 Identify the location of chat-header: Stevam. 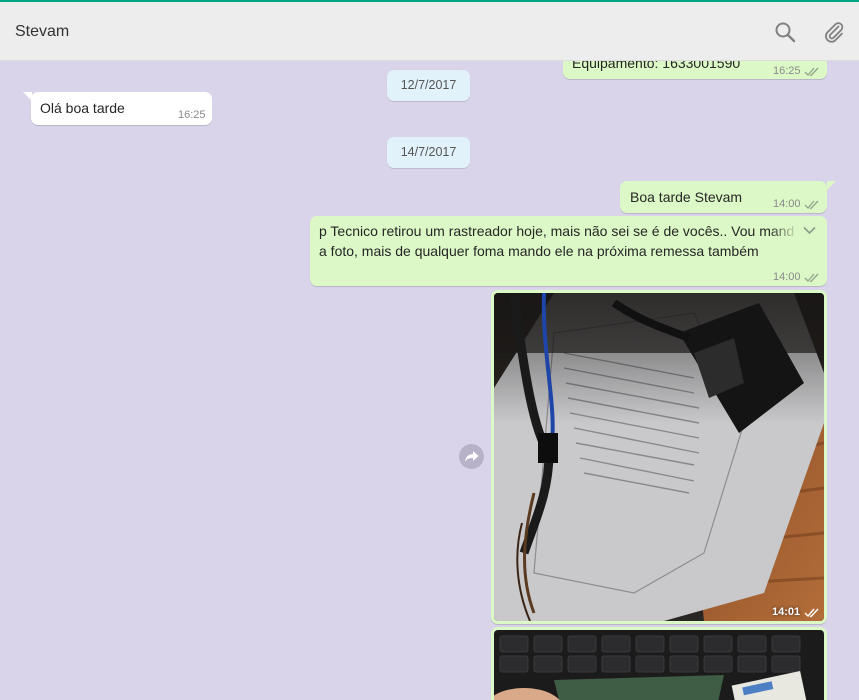
(429, 31).